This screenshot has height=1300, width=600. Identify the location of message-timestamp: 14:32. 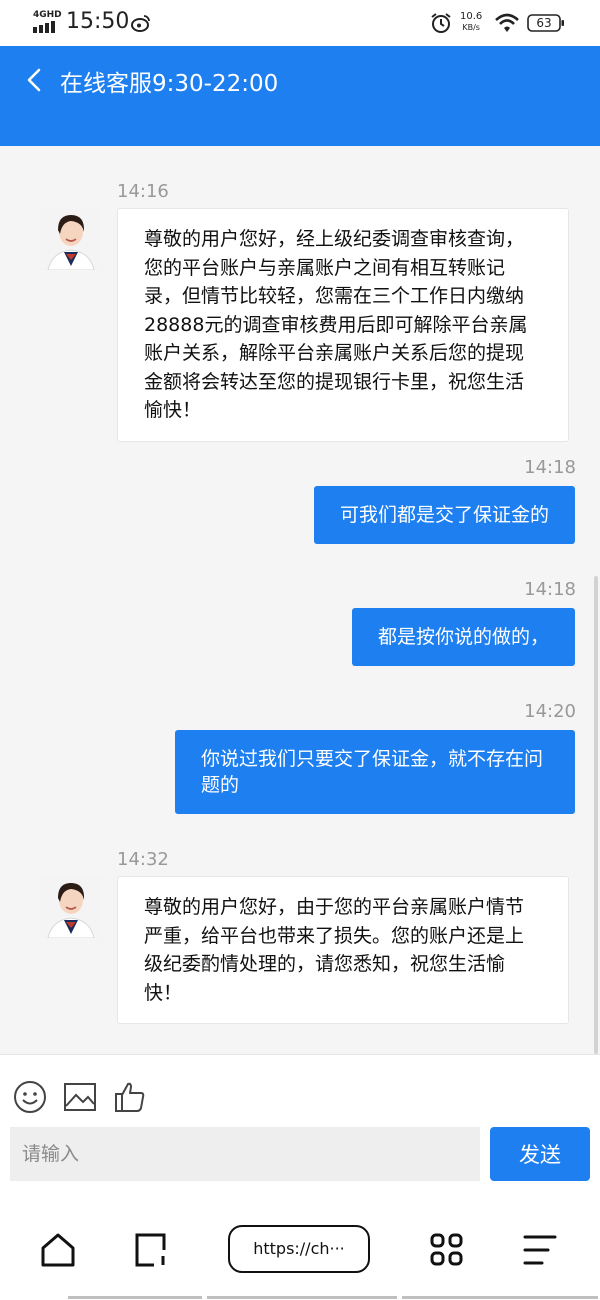
(143, 859).